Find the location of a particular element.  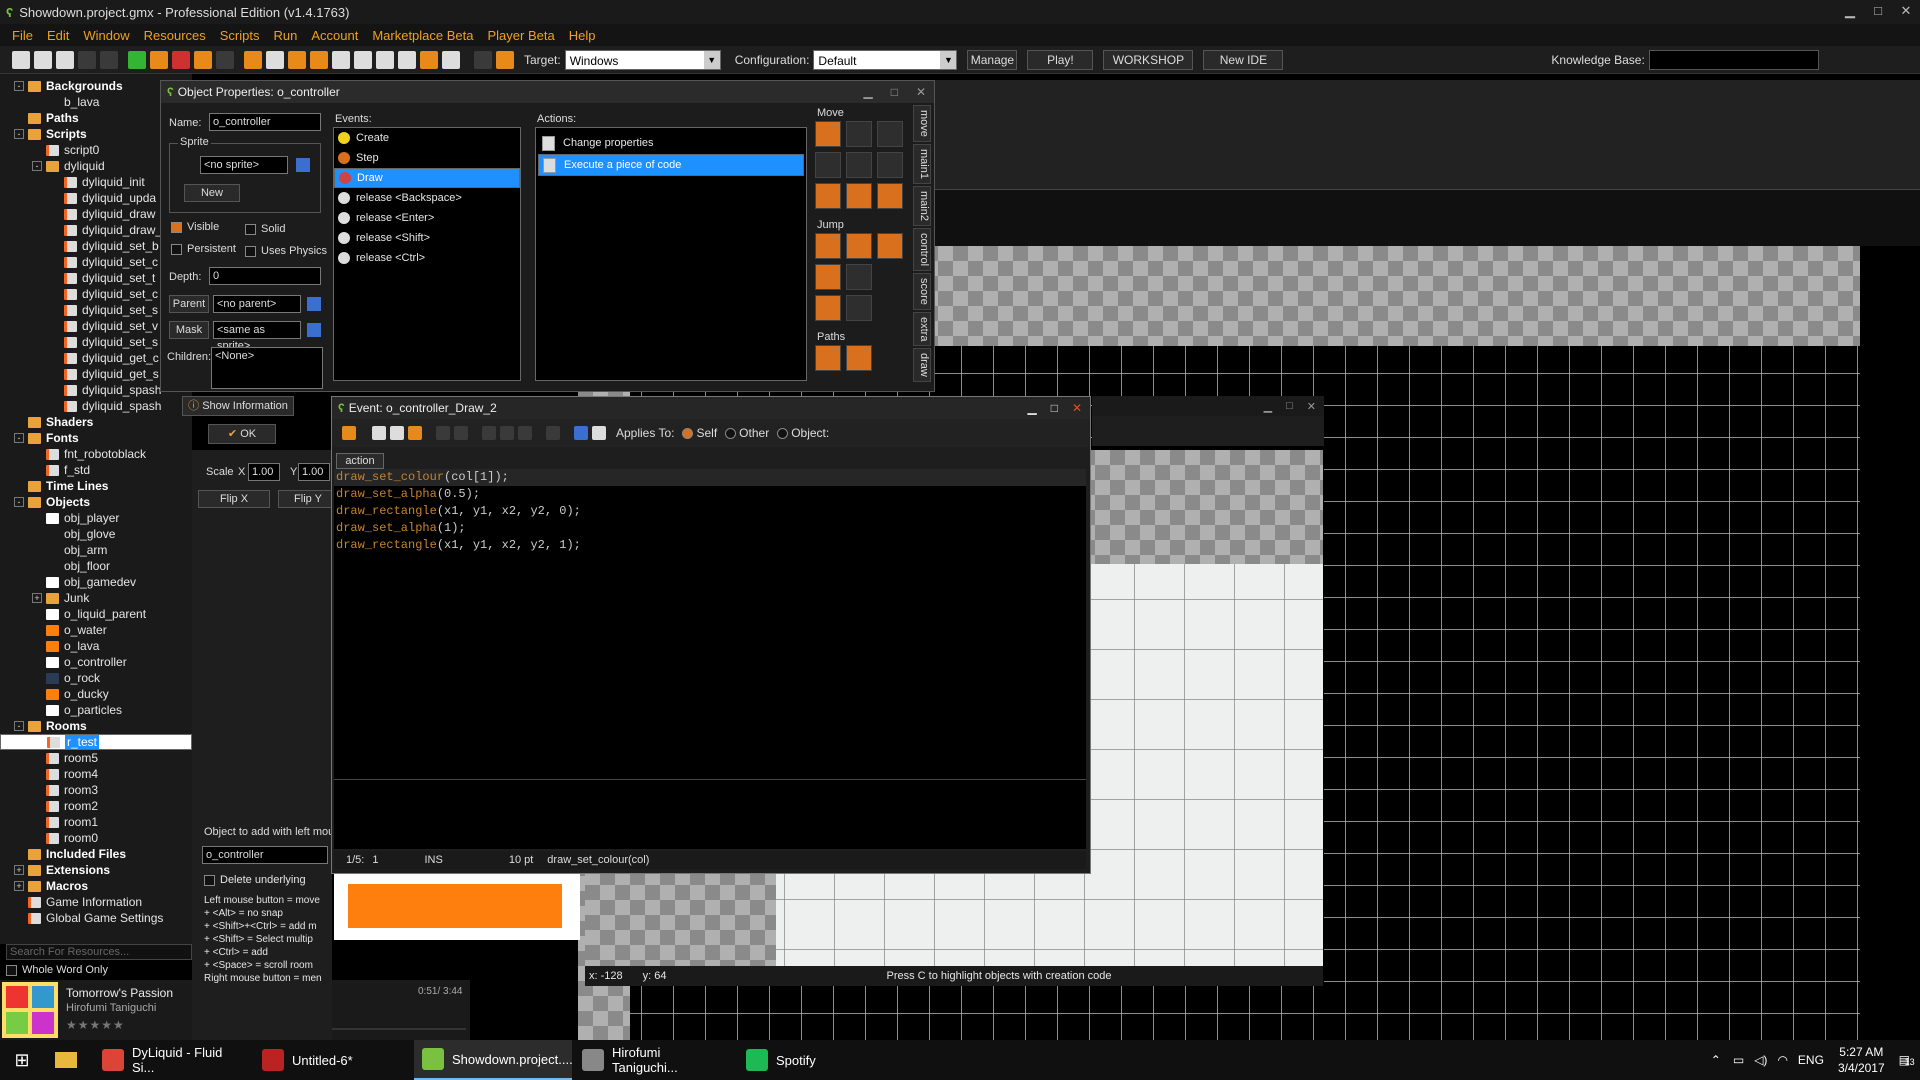

event-item: Step is located at coordinates (427, 158).